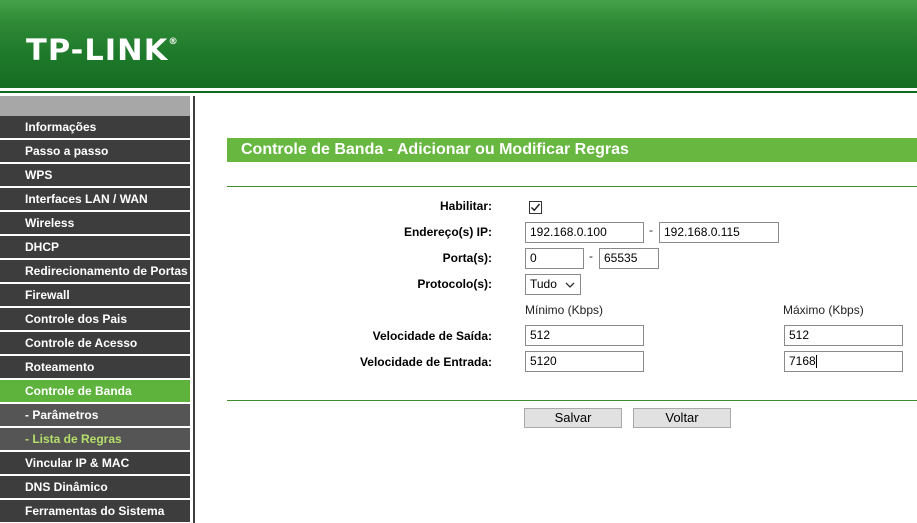 Image resolution: width=917 pixels, height=523 pixels. I want to click on ingress-label: Velocidade de Entrada:, so click(425, 362).